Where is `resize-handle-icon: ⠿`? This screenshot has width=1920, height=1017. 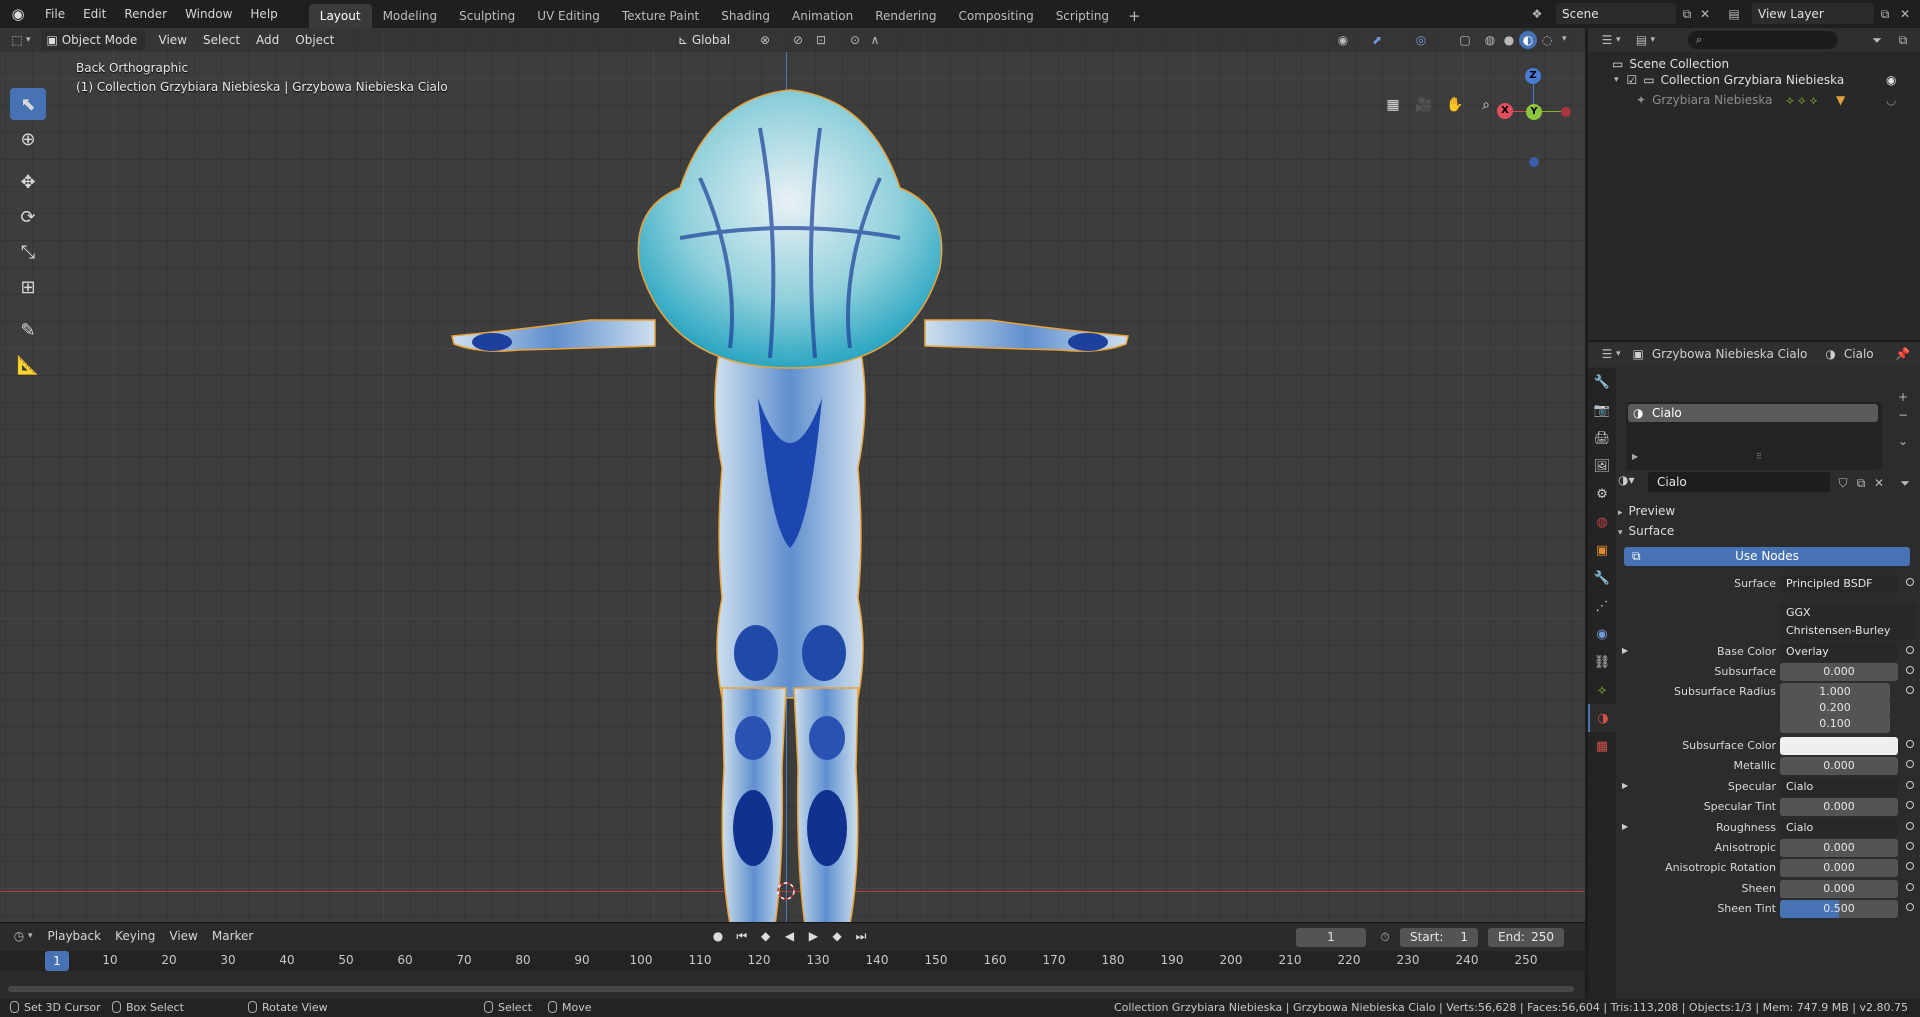 resize-handle-icon: ⠿ is located at coordinates (1759, 456).